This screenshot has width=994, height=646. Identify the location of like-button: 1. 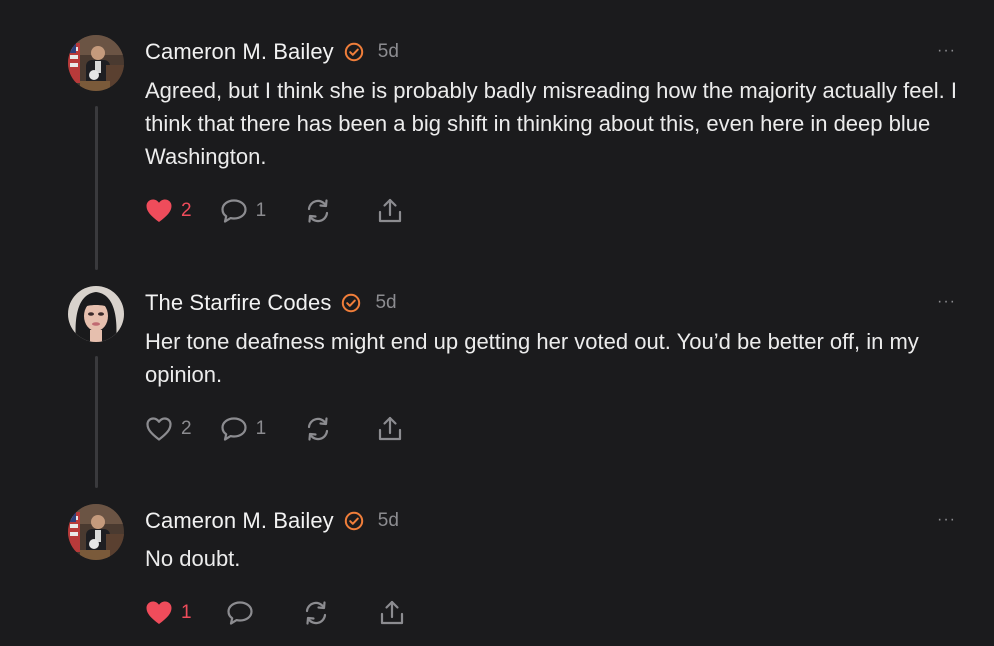
(168, 613).